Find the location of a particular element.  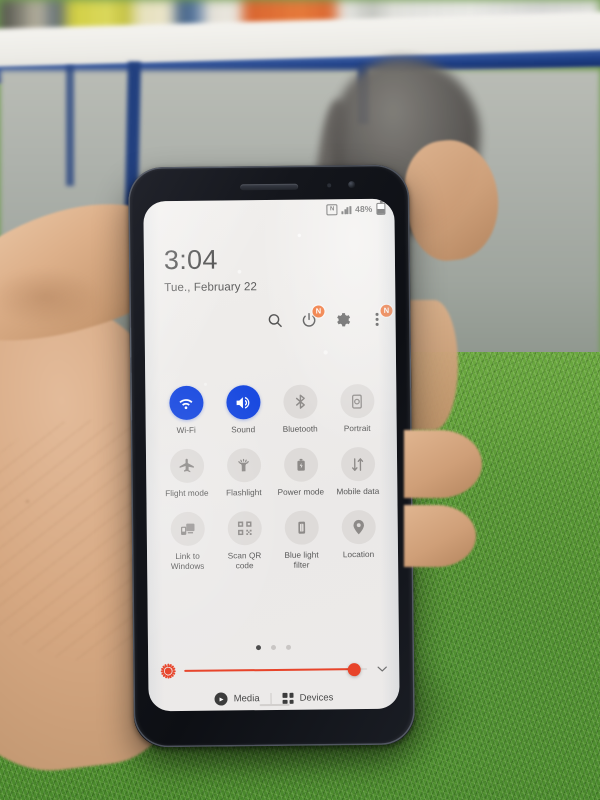

airplane-icon is located at coordinates (186, 466).